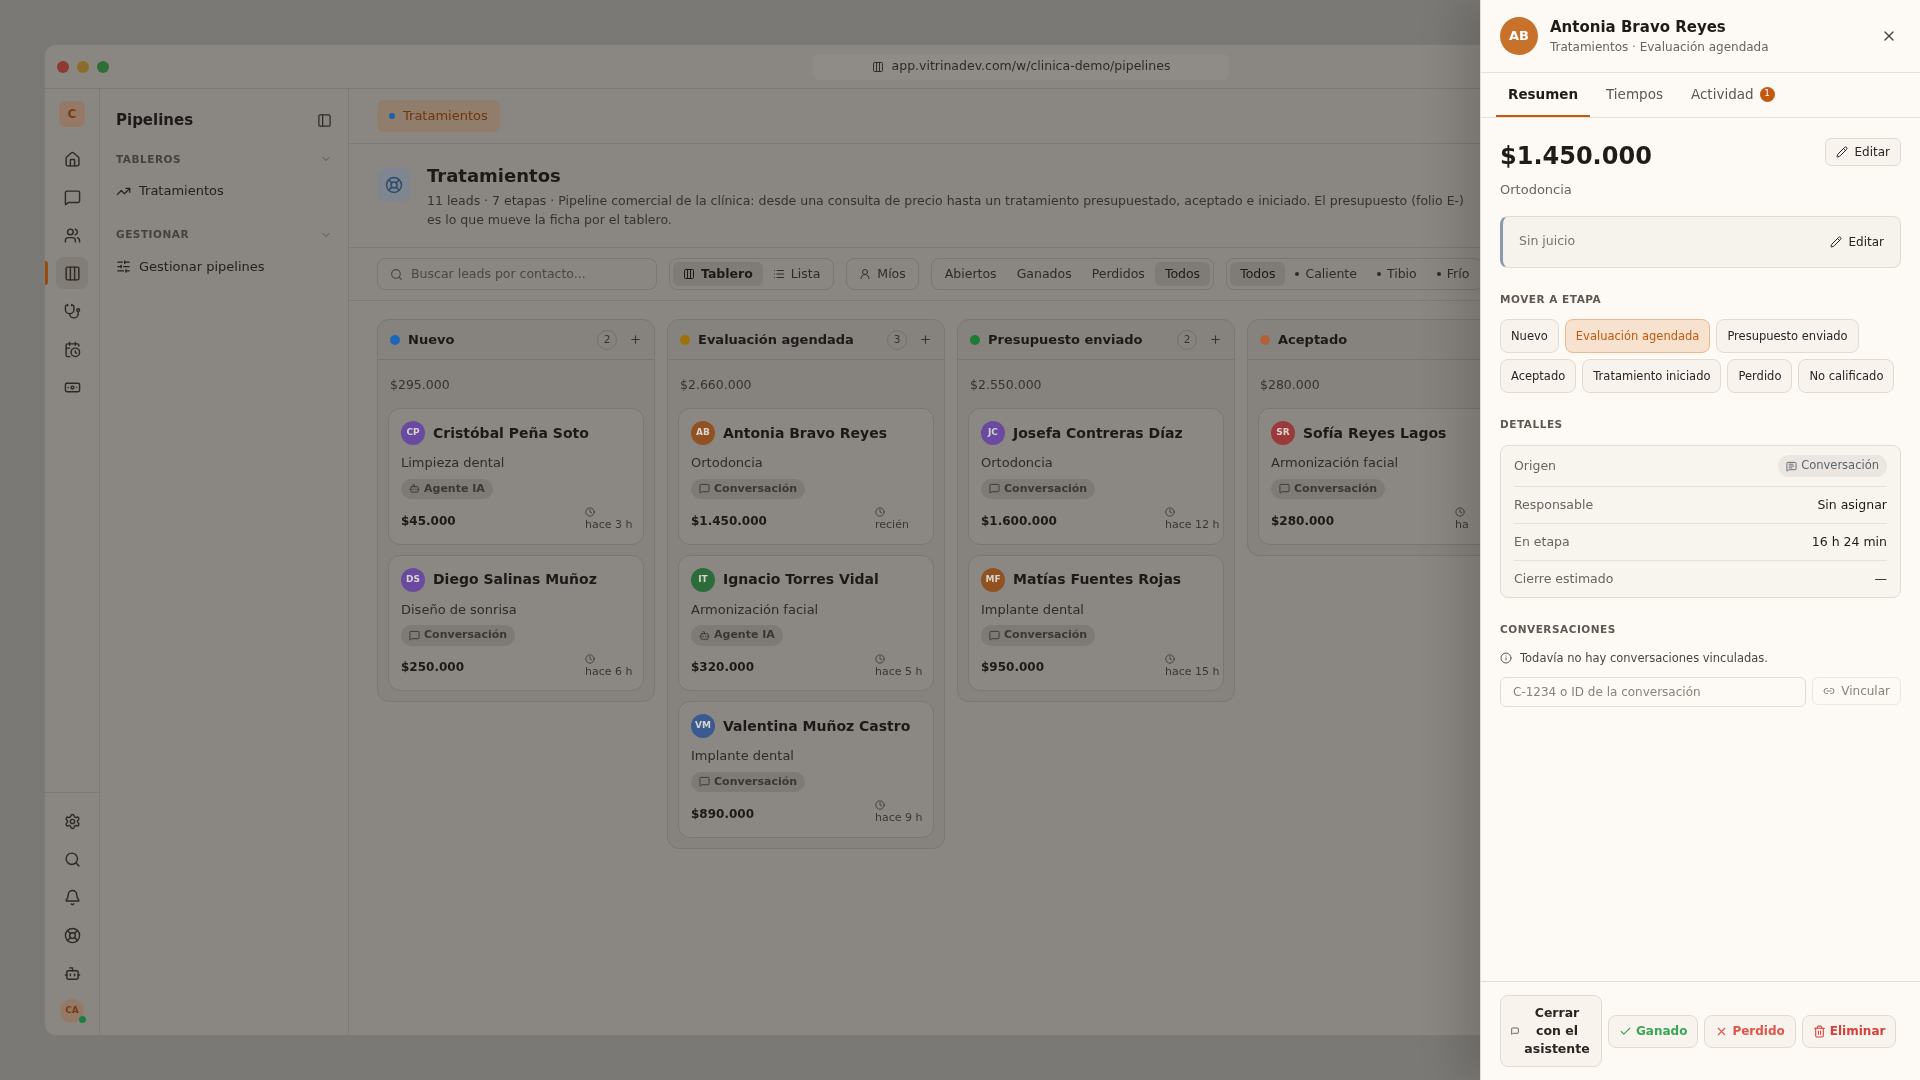  I want to click on stage-button: Presupuesto enviado, so click(1787, 336).